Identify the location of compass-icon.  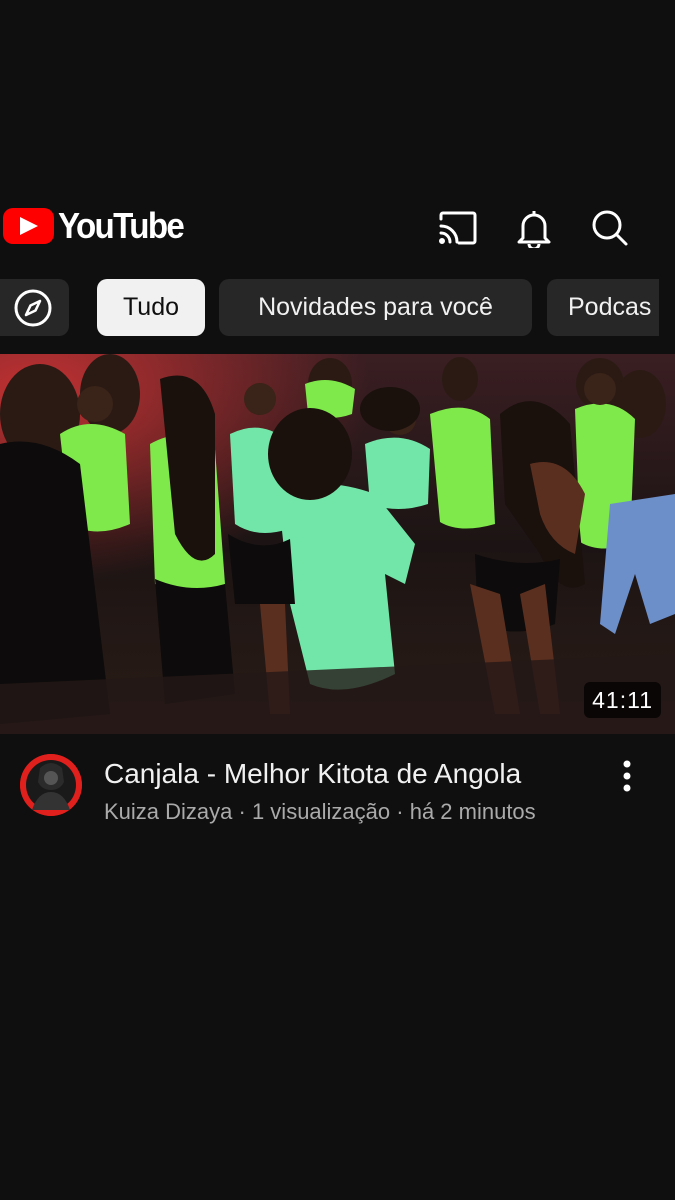
(32, 307).